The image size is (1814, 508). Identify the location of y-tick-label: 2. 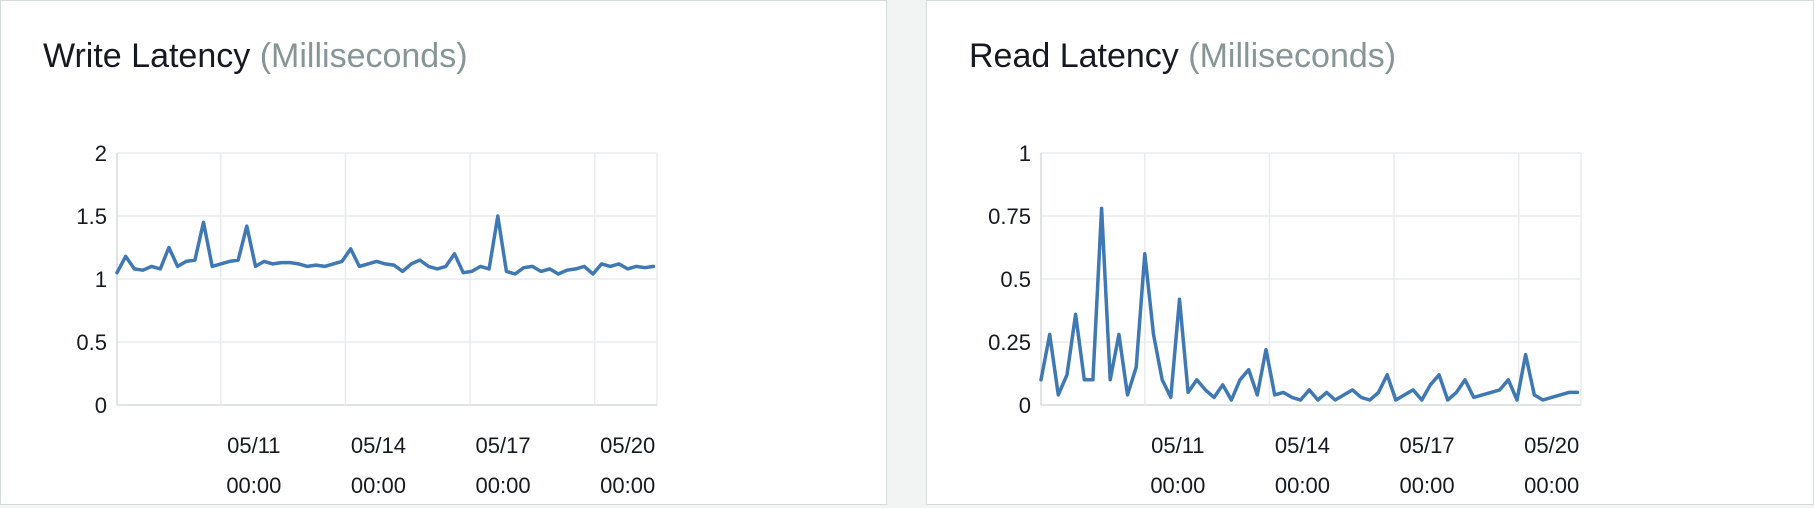
(101, 153).